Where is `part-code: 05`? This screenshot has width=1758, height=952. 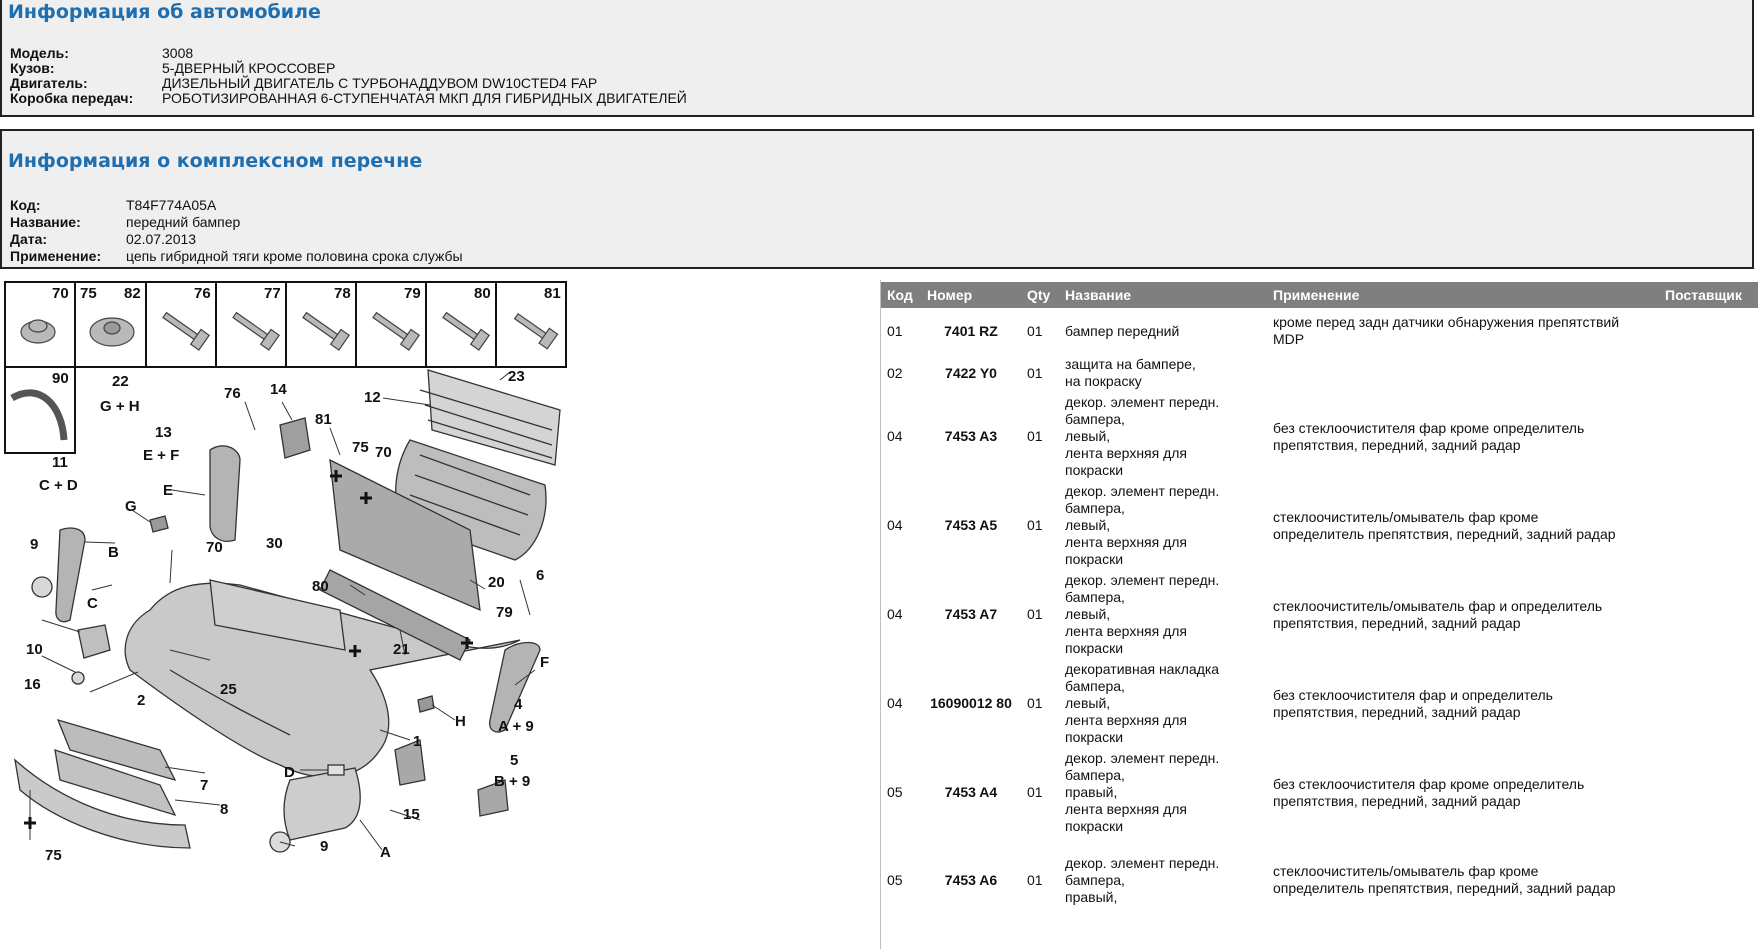 part-code: 05 is located at coordinates (895, 879).